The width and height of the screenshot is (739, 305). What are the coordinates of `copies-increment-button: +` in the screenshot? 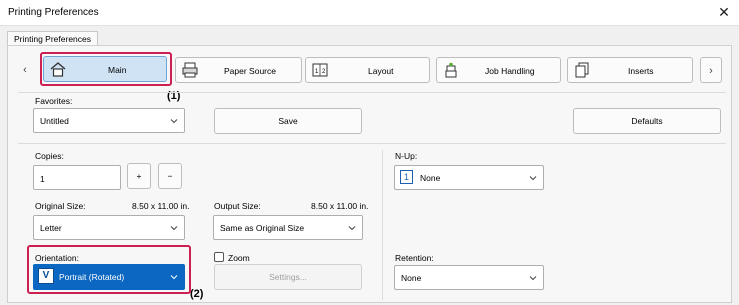 It's located at (139, 176).